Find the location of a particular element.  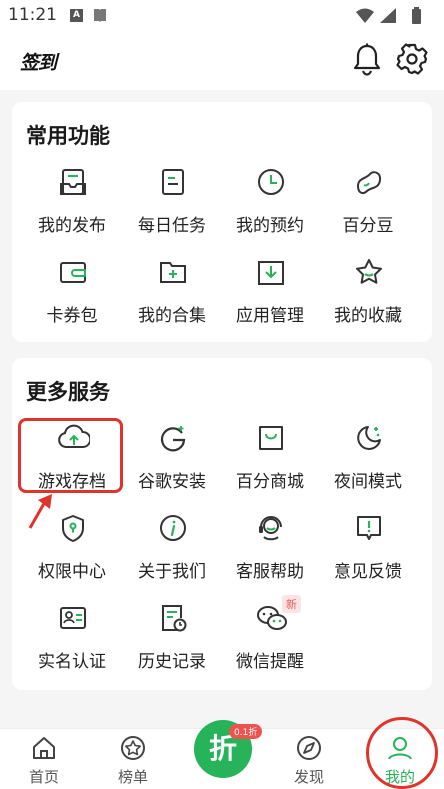

grid-item-wechat-reminder: 新 微信提醒 is located at coordinates (270, 639).